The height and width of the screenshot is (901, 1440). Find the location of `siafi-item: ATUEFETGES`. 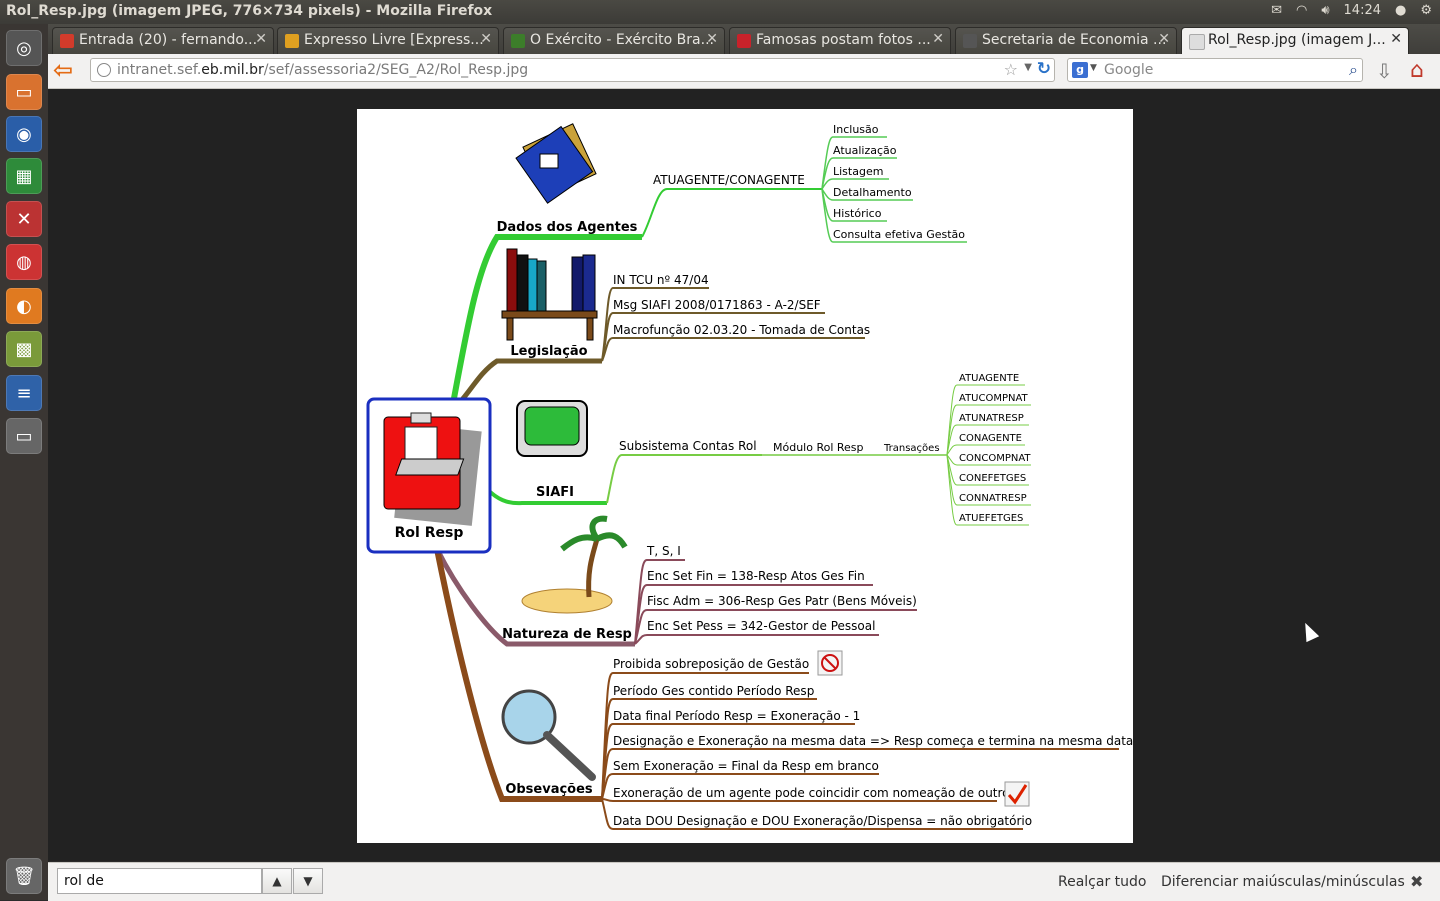

siafi-item: ATUEFETGES is located at coordinates (991, 518).